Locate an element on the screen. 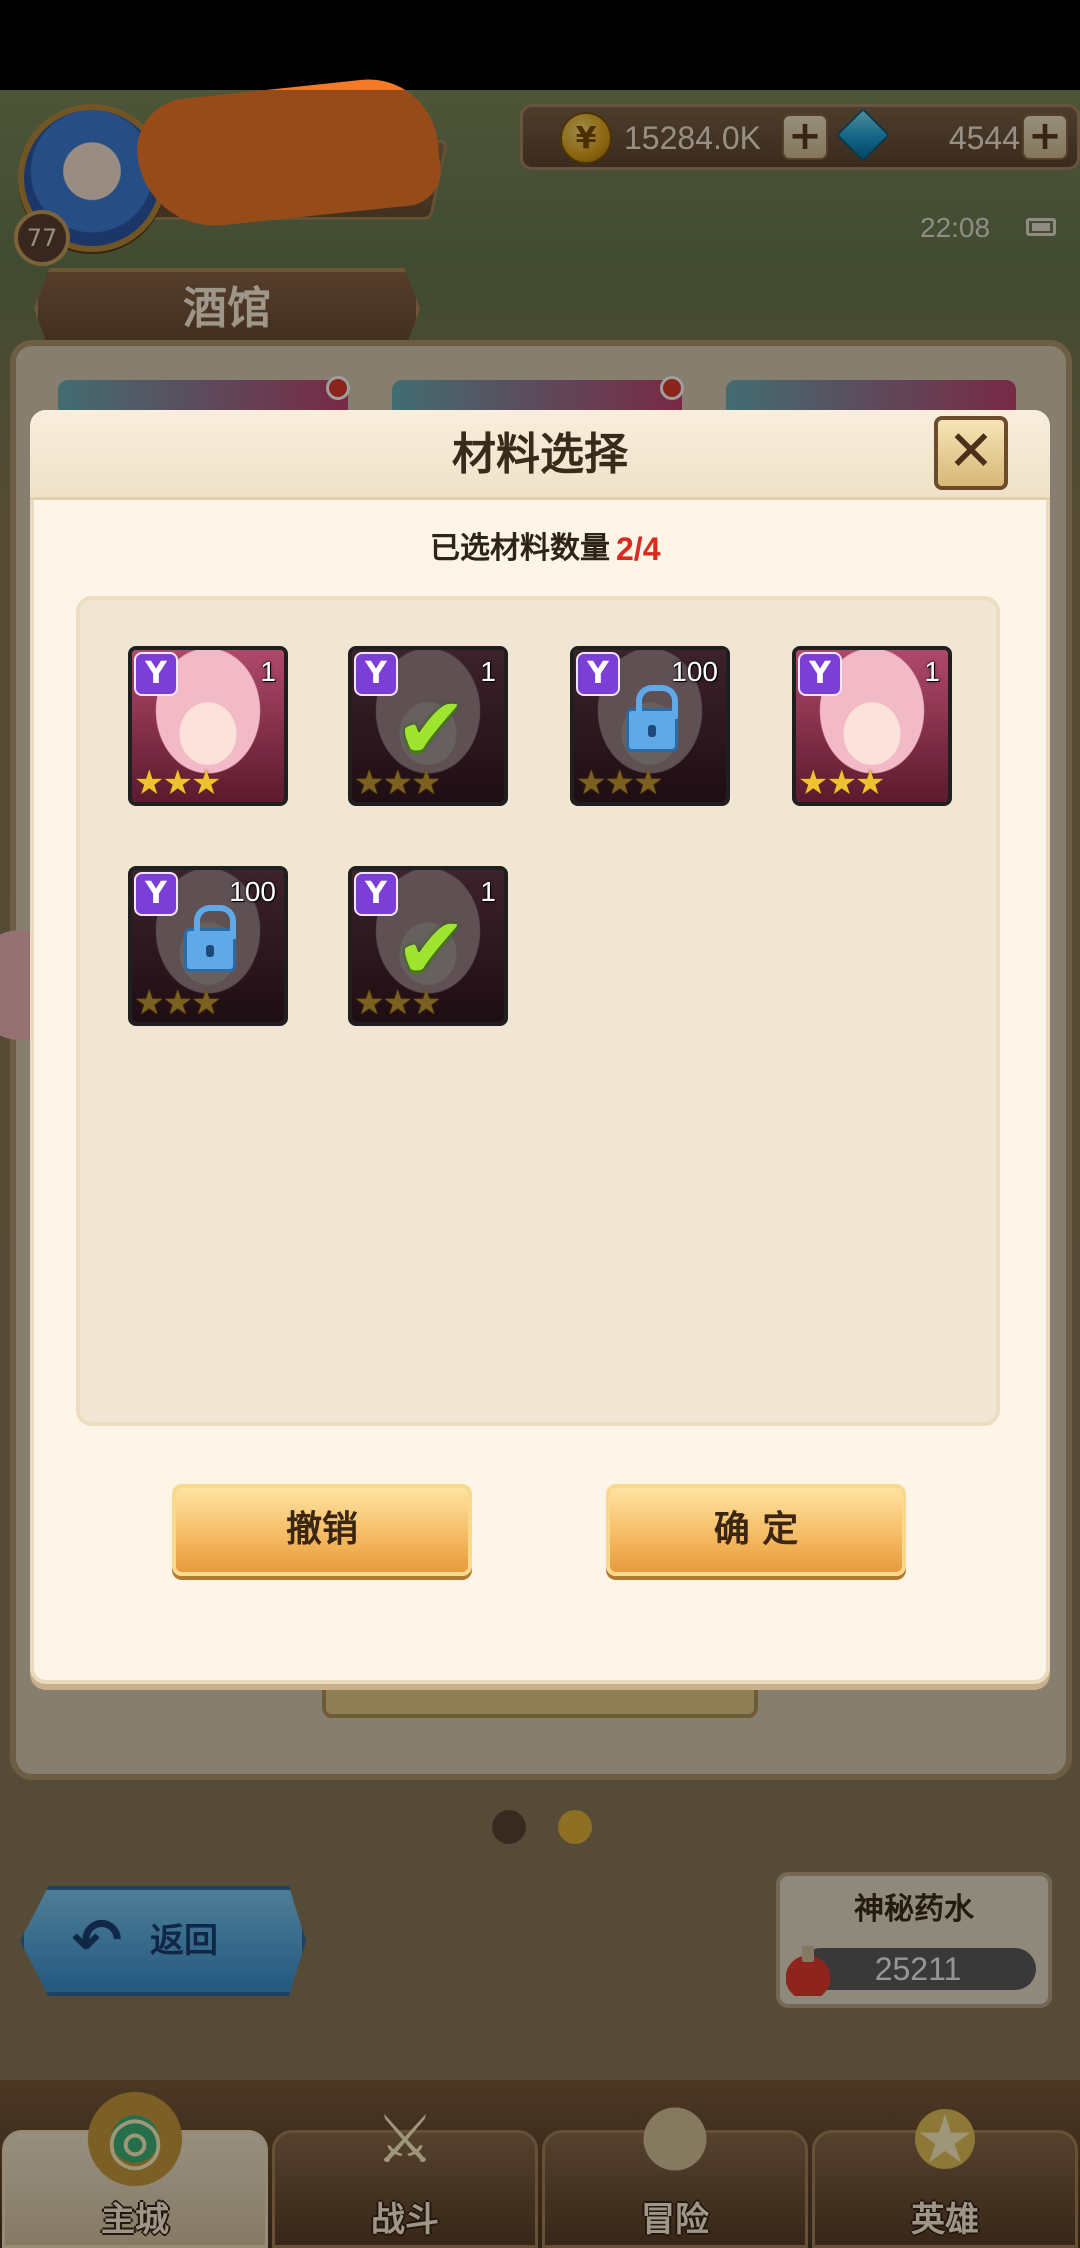  cancel-button: 撤销 is located at coordinates (322, 1530).